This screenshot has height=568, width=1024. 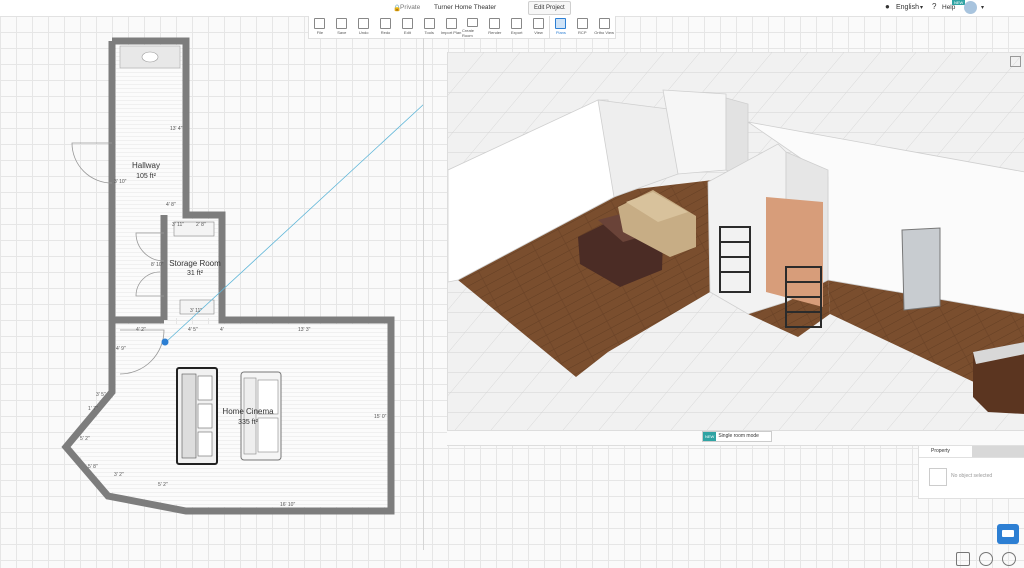 I want to click on avatar, so click(x=970, y=7).